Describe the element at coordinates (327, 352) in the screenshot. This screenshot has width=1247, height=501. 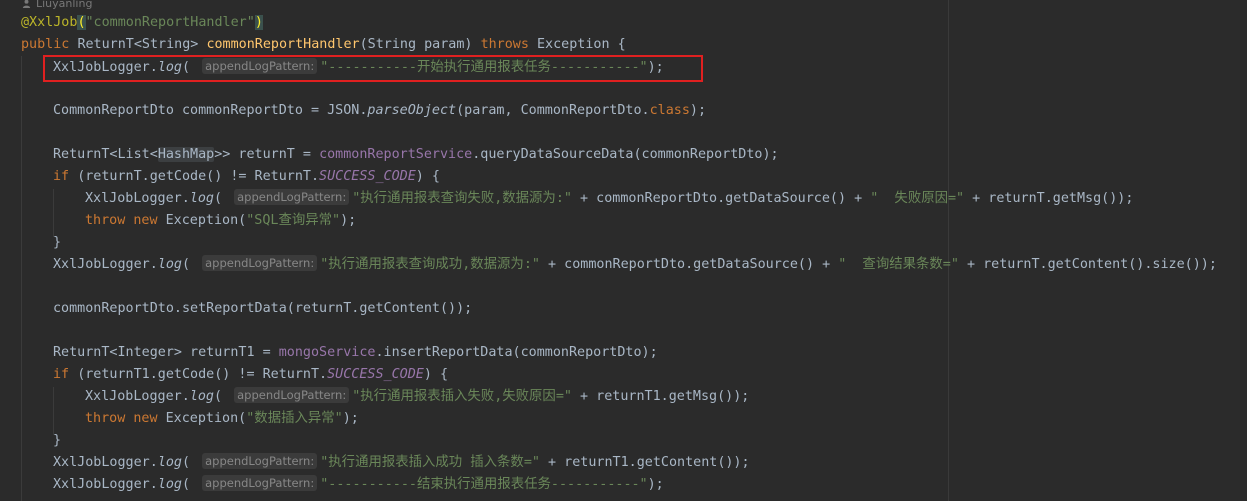
I see `field-token: mongoService` at that location.